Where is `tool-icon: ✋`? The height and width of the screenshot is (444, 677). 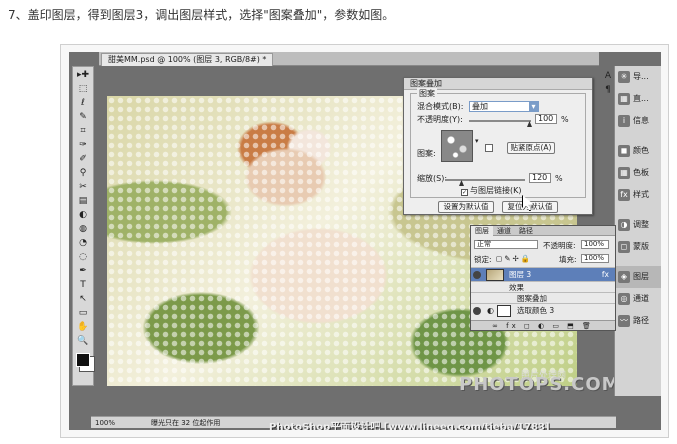
tool-icon: ✋ is located at coordinates (83, 327).